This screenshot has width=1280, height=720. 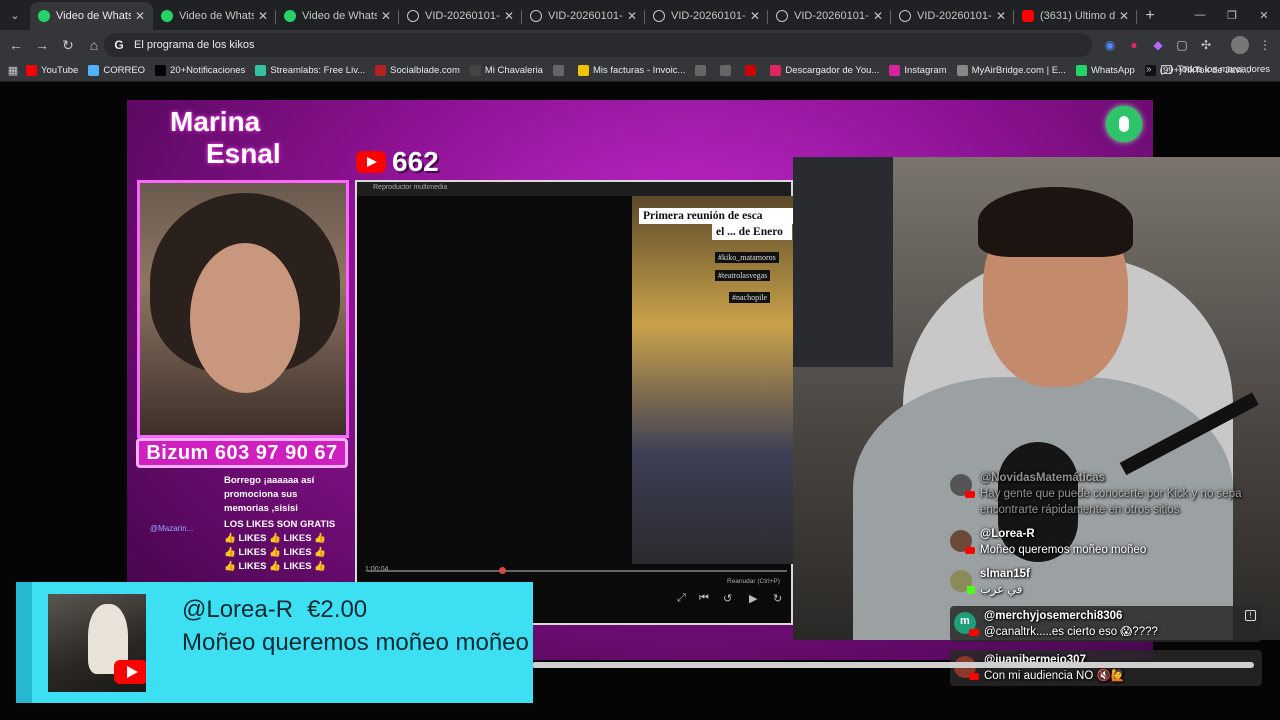 What do you see at coordinates (1264, 15) in the screenshot?
I see `close-window-icon: ✕` at bounding box center [1264, 15].